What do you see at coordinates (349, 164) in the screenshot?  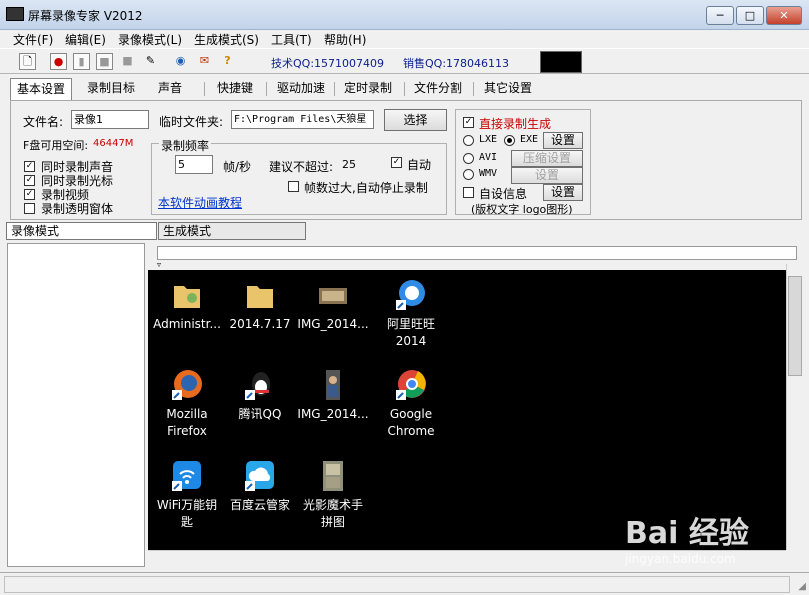 I see `suggest-value: 25` at bounding box center [349, 164].